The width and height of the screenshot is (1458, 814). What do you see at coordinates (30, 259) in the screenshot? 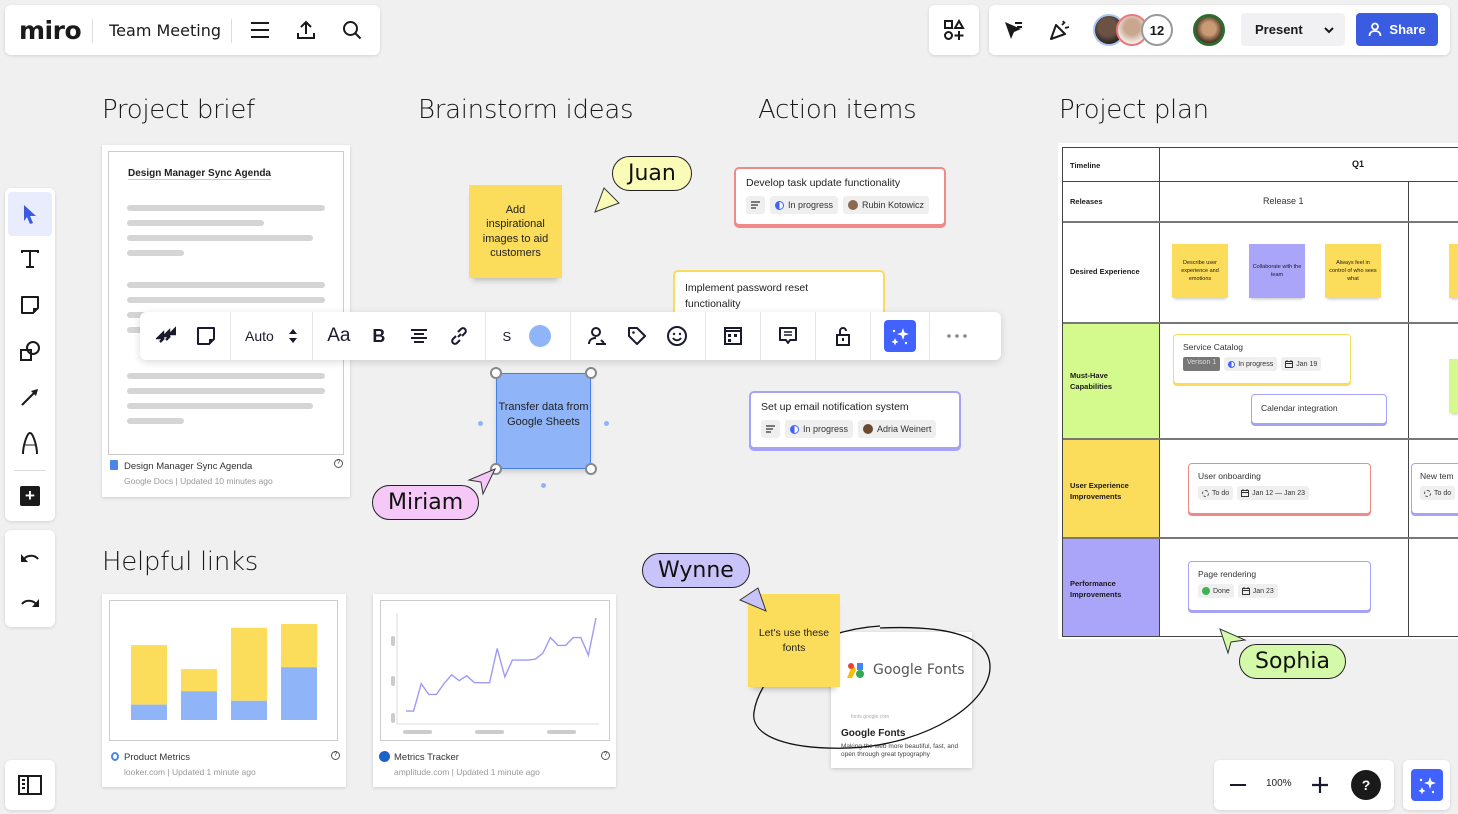
I see `text-tool` at bounding box center [30, 259].